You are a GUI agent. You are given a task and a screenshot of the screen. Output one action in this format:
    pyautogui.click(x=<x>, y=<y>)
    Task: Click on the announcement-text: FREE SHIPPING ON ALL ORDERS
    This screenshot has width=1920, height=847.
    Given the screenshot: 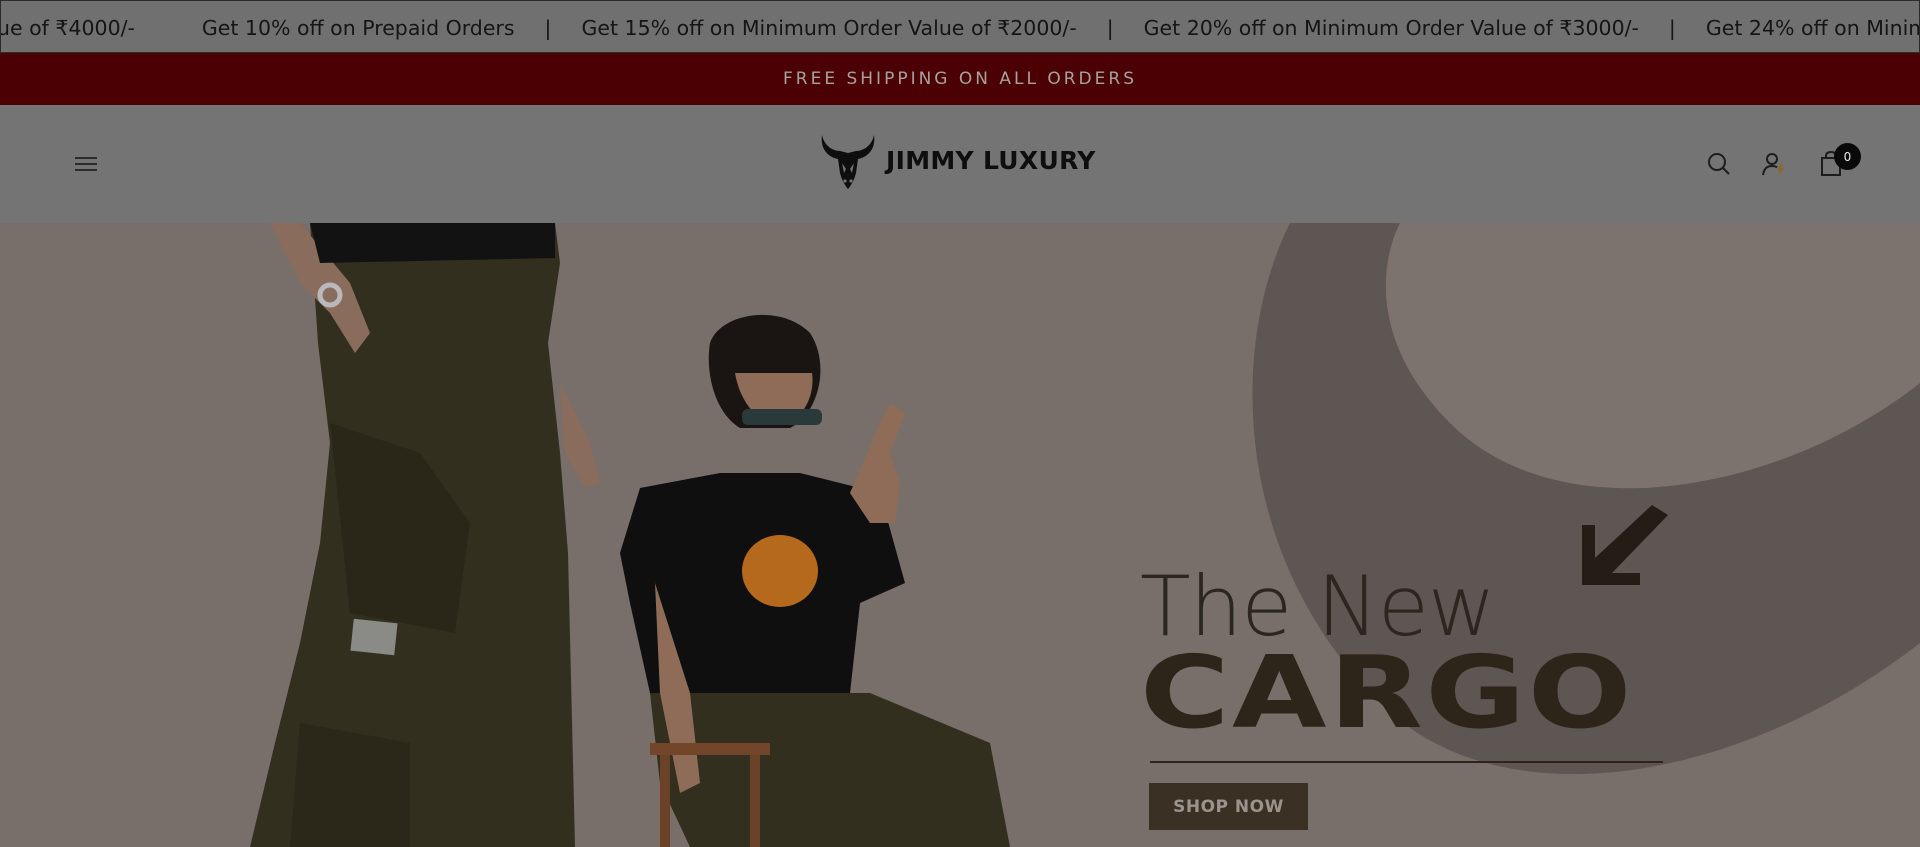 What is the action you would take?
    pyautogui.click(x=960, y=79)
    